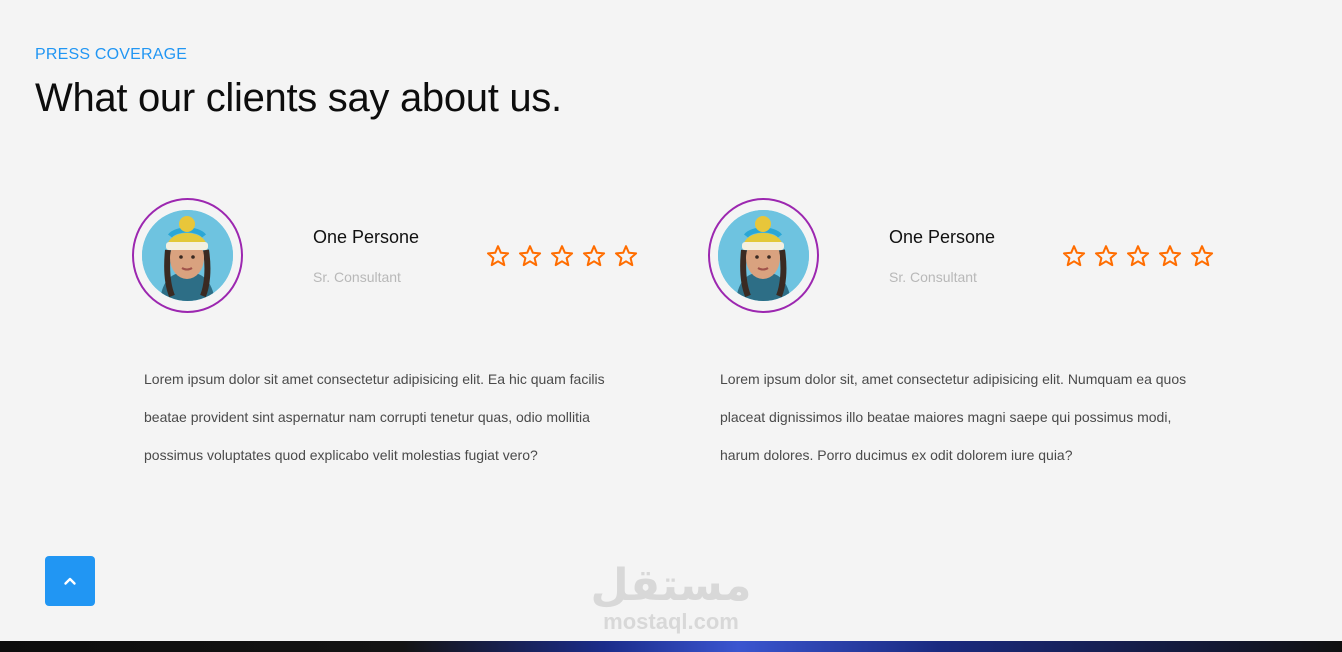 This screenshot has width=1342, height=652. I want to click on chevron-up-icon, so click(70, 581).